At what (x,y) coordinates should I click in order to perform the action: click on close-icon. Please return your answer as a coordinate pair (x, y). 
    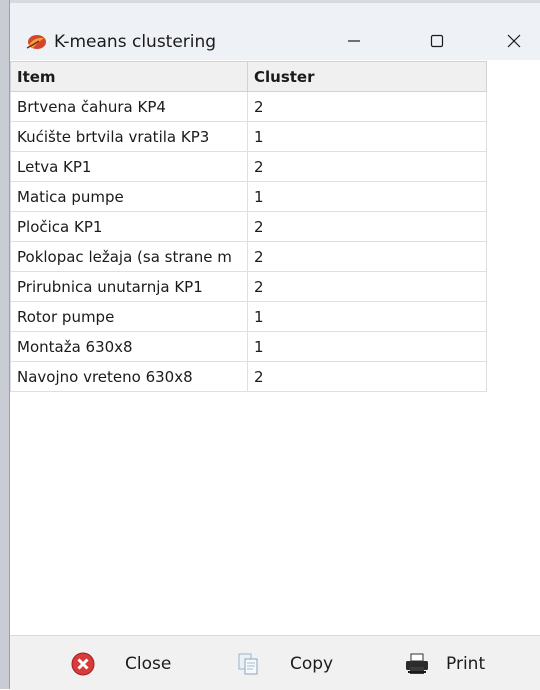
    Looking at the image, I should click on (514, 42).